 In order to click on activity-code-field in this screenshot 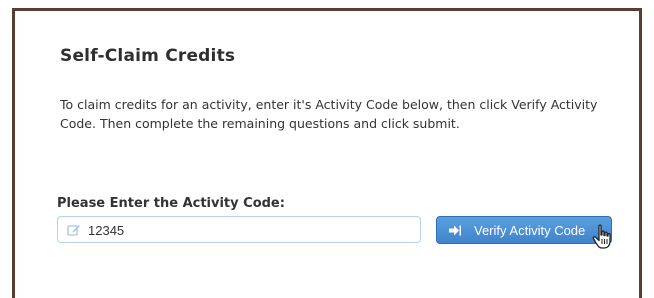, I will do `click(239, 229)`.